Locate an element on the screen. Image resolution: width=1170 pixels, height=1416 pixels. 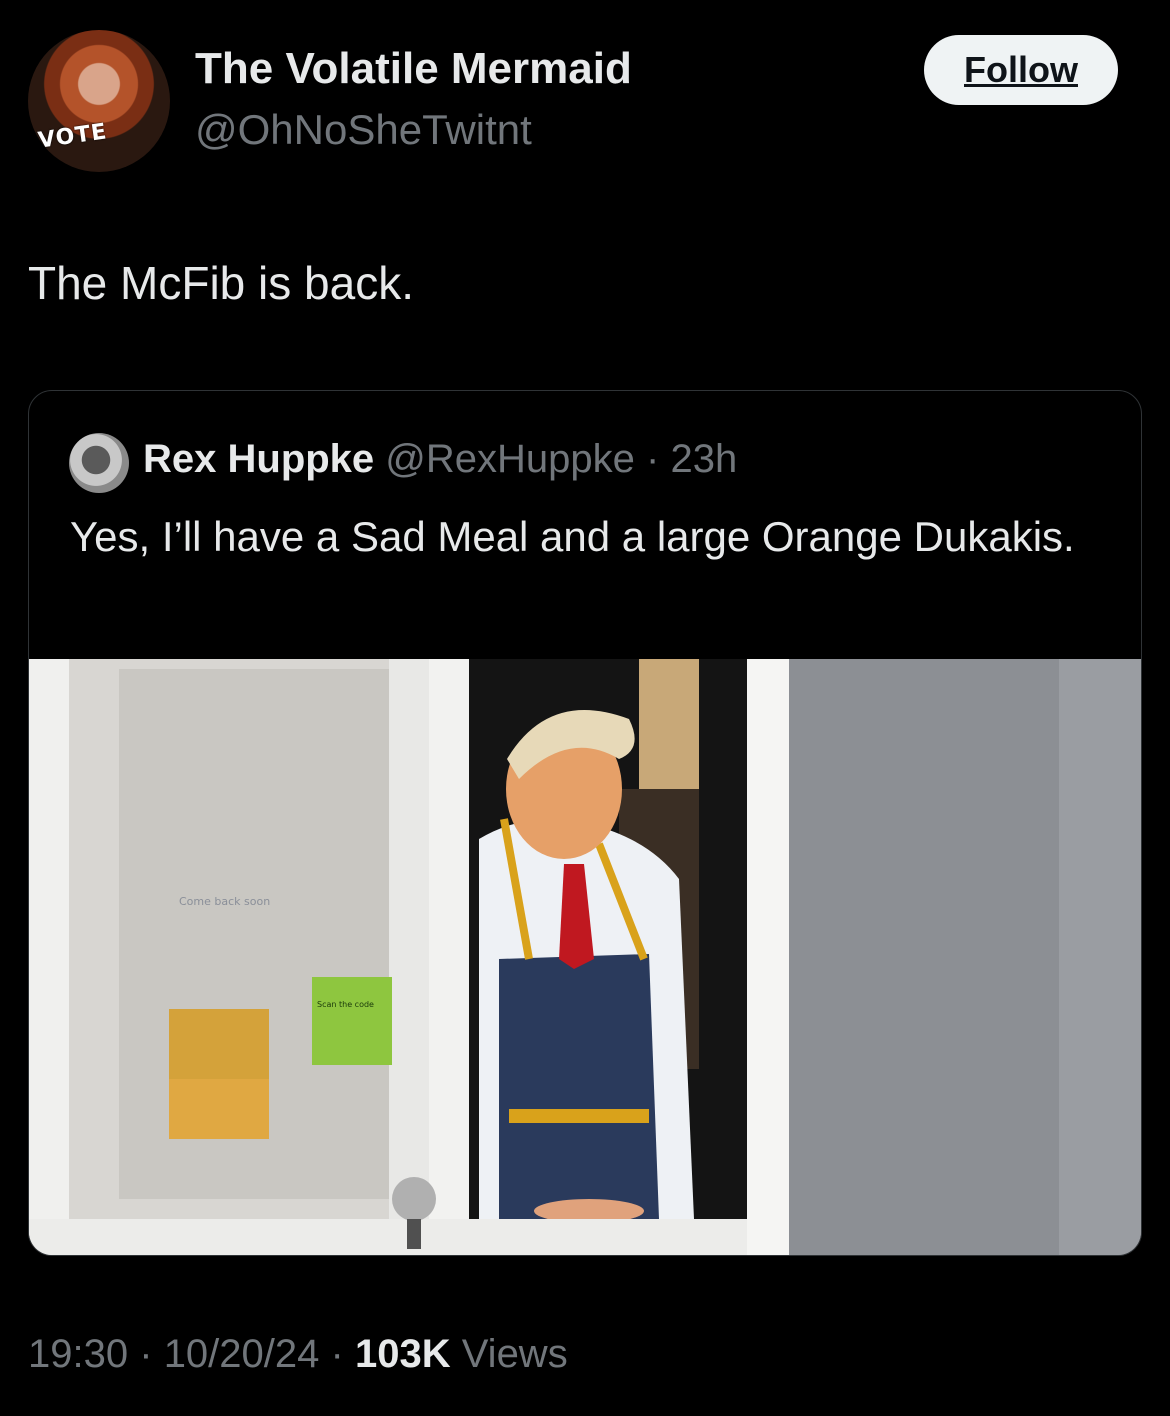
interior-lamp is located at coordinates (669, 724).